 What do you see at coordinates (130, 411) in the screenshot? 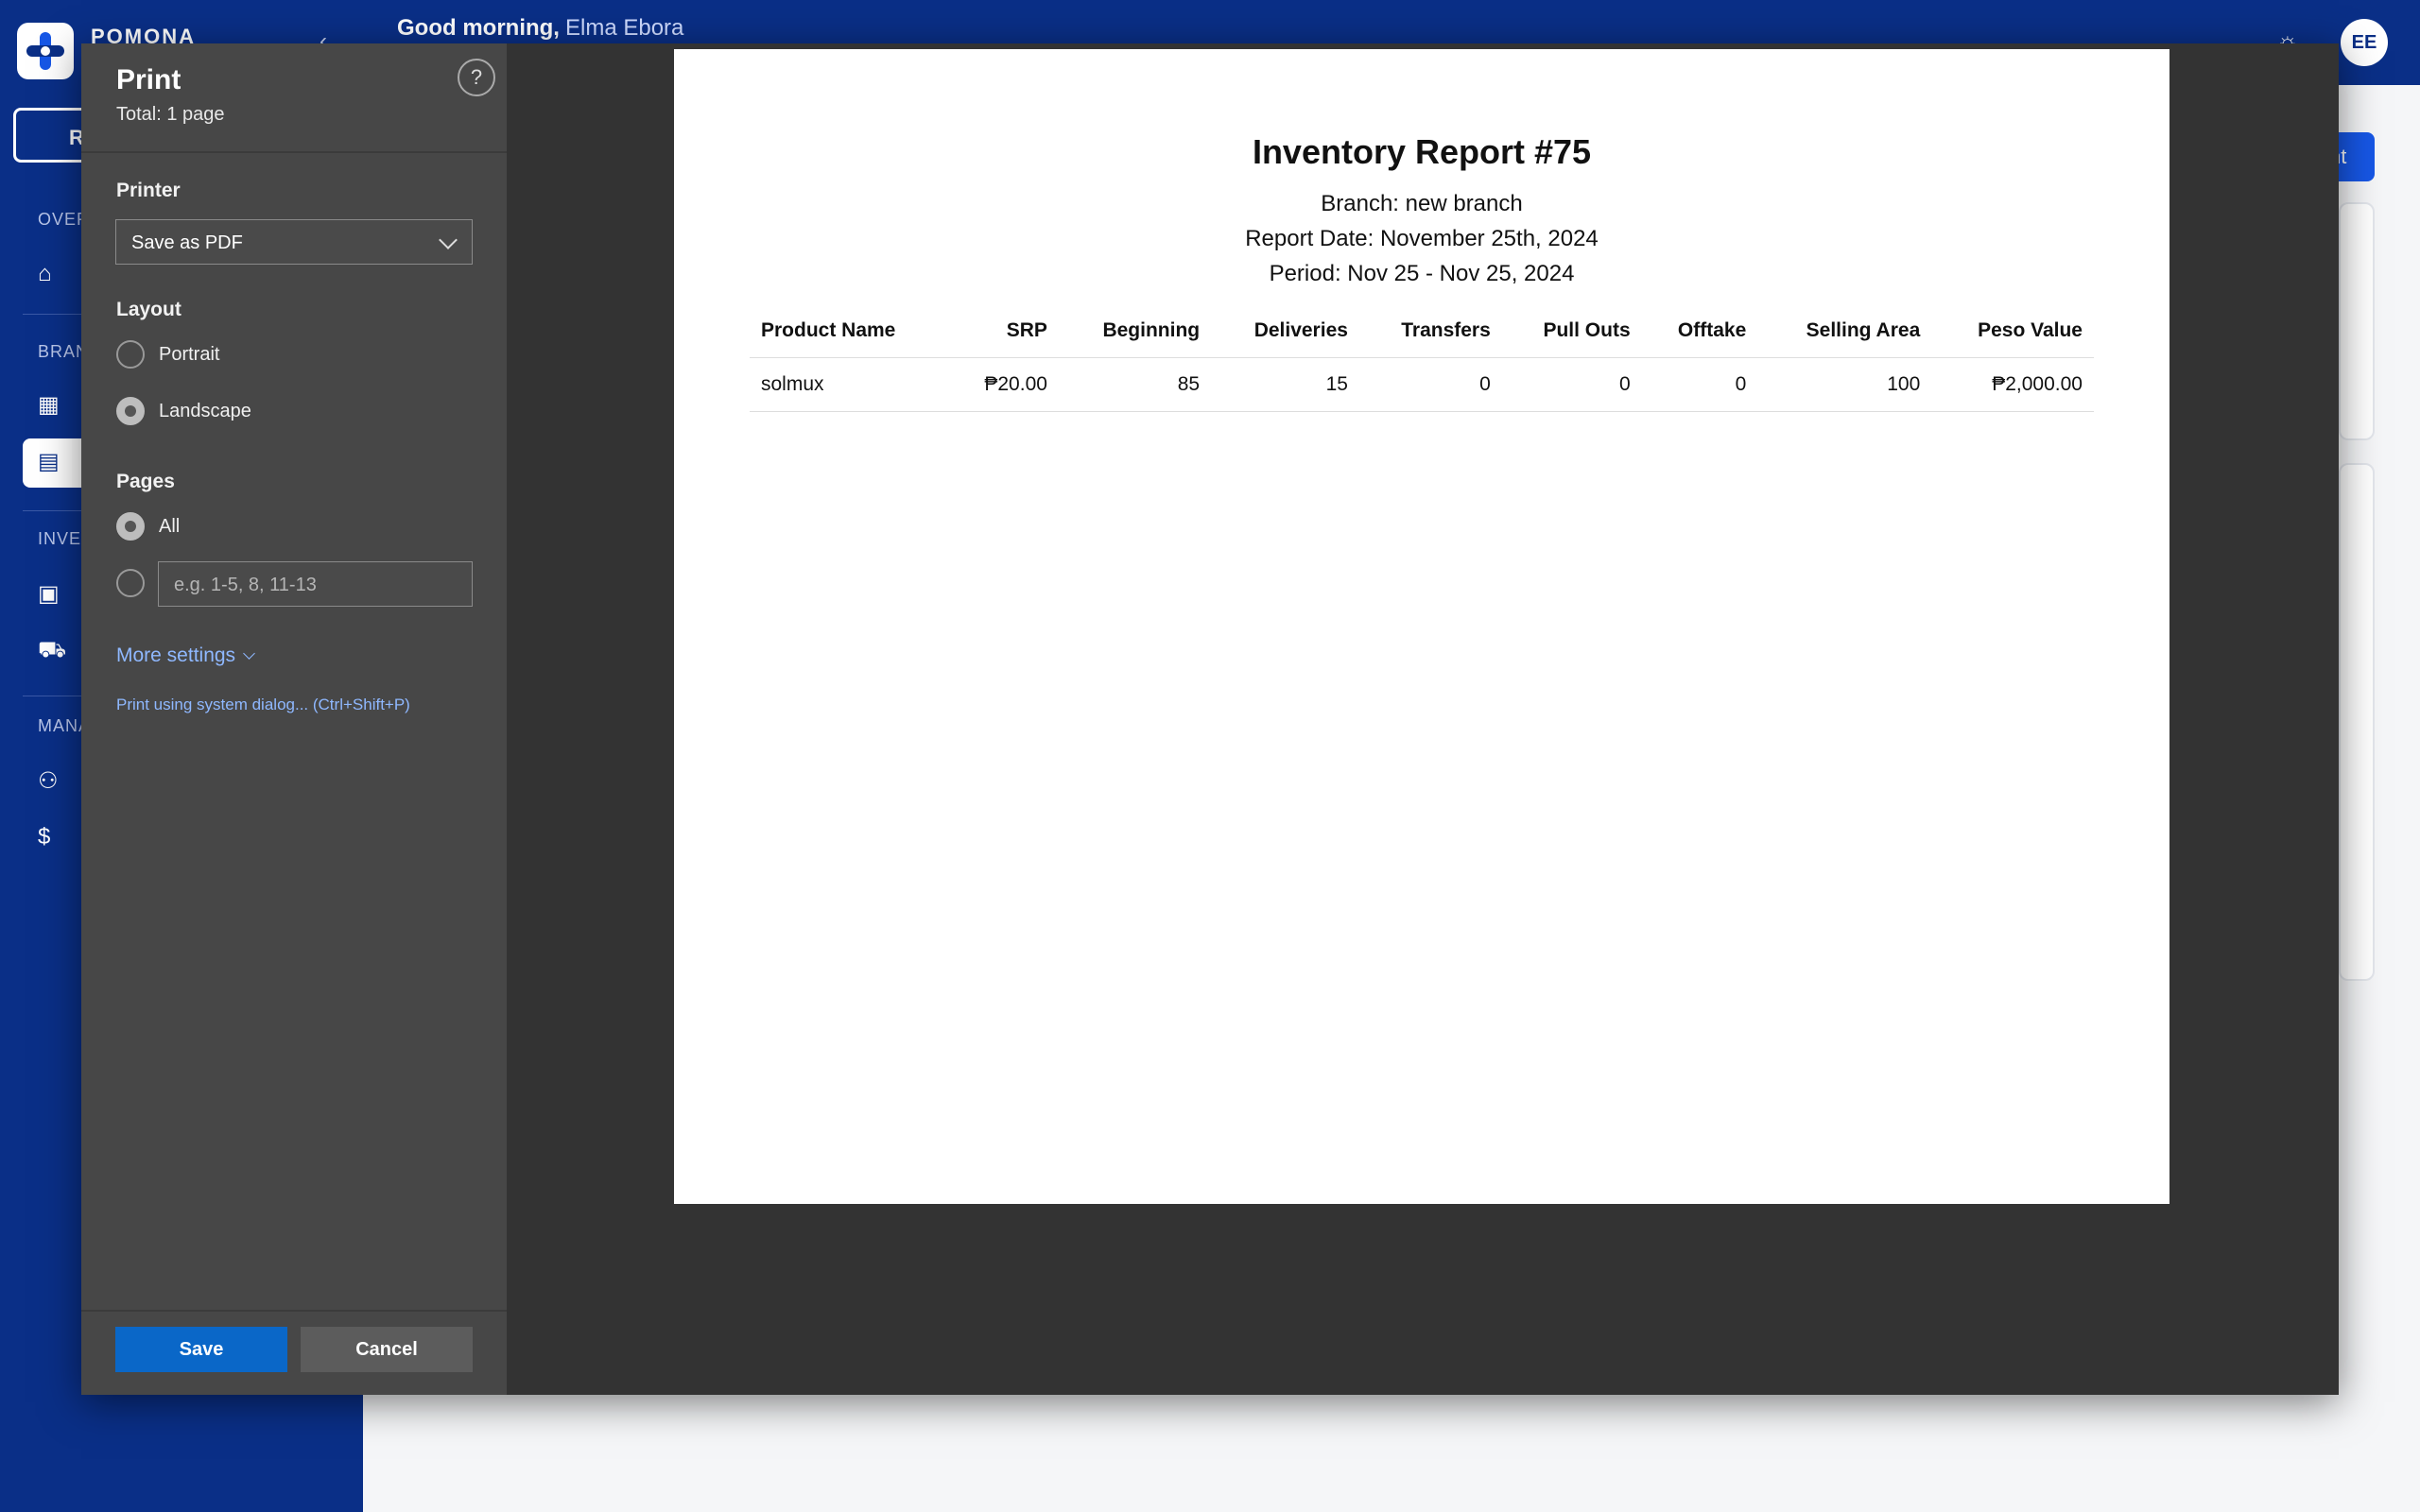
I see `landscape-radio` at bounding box center [130, 411].